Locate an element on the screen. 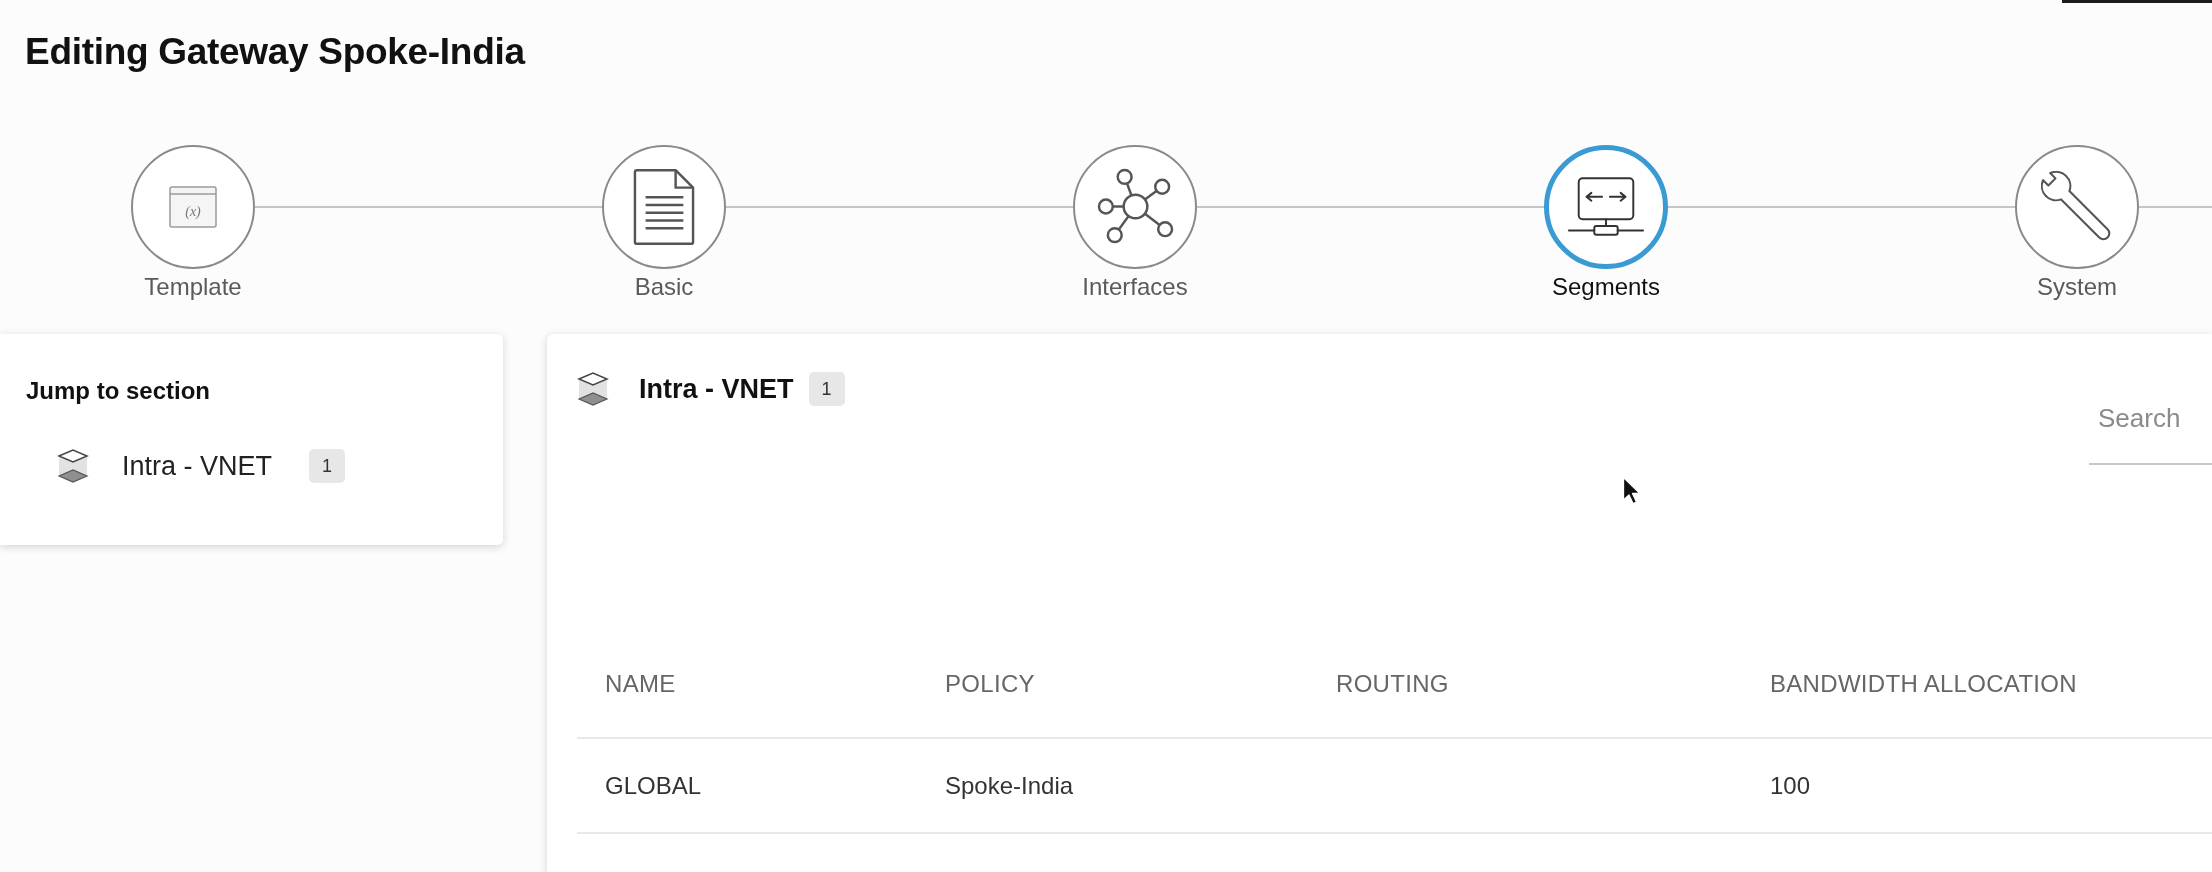 The height and width of the screenshot is (872, 2212). wizard-step: Basic is located at coordinates (664, 224).